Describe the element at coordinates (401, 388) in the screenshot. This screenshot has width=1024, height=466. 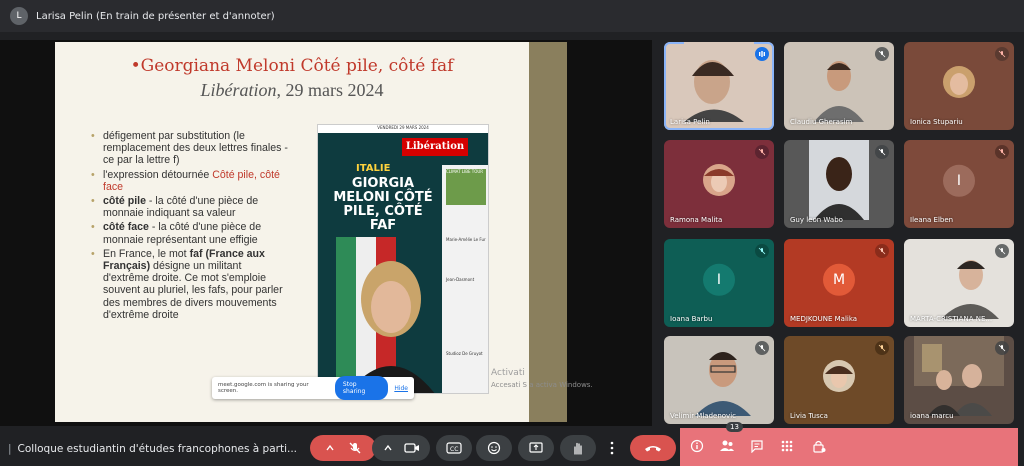
I see `hide-link: Hide` at that location.